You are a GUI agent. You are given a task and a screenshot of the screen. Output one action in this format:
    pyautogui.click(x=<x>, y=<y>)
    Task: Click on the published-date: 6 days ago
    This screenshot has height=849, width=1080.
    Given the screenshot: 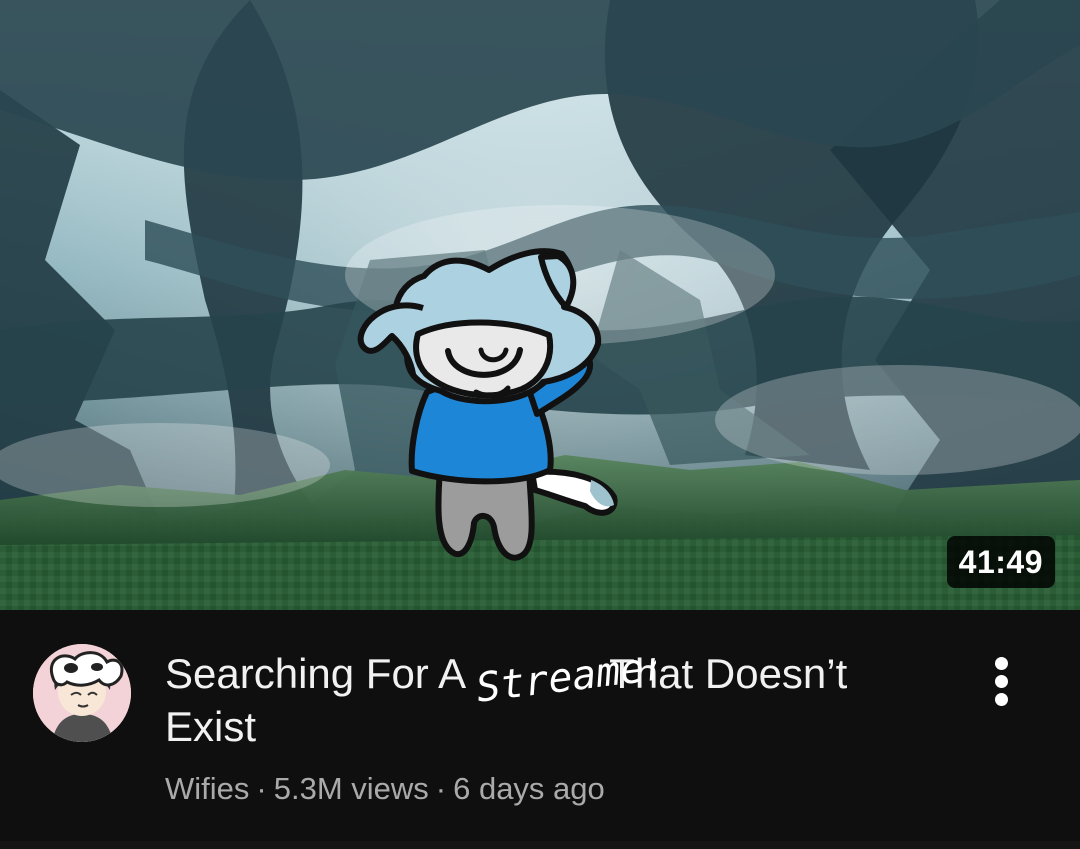 What is the action you would take?
    pyautogui.click(x=529, y=788)
    